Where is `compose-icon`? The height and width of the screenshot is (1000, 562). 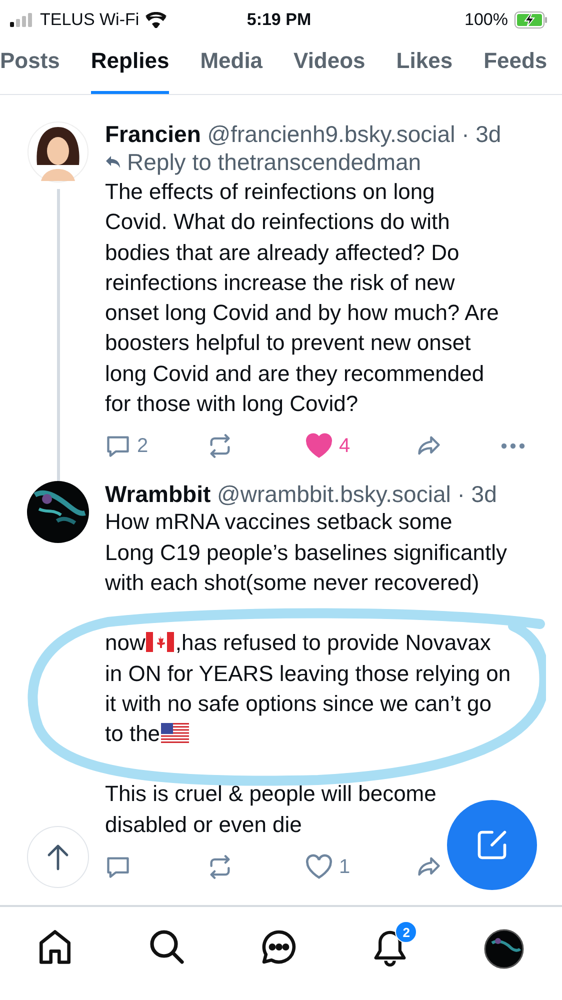
compose-icon is located at coordinates (492, 845).